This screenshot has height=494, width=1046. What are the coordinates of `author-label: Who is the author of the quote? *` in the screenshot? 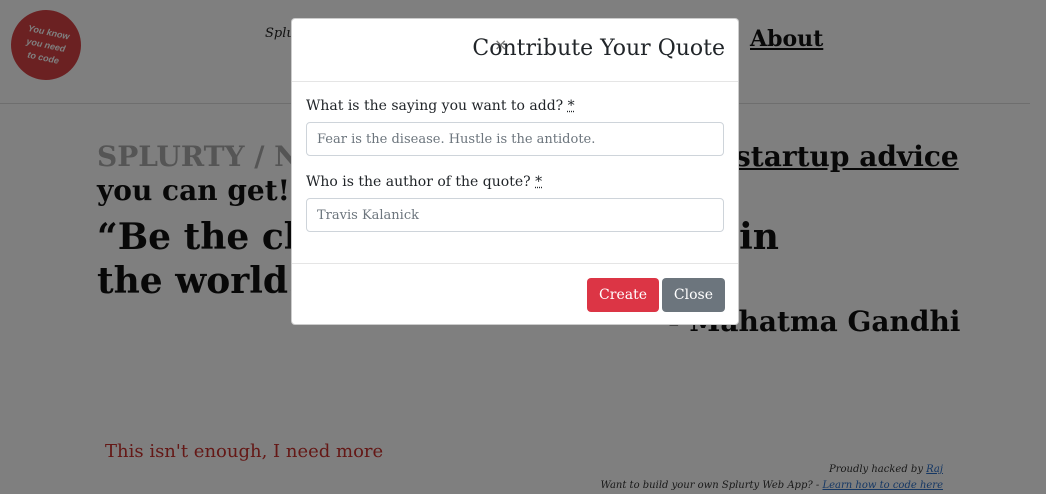 It's located at (515, 182).